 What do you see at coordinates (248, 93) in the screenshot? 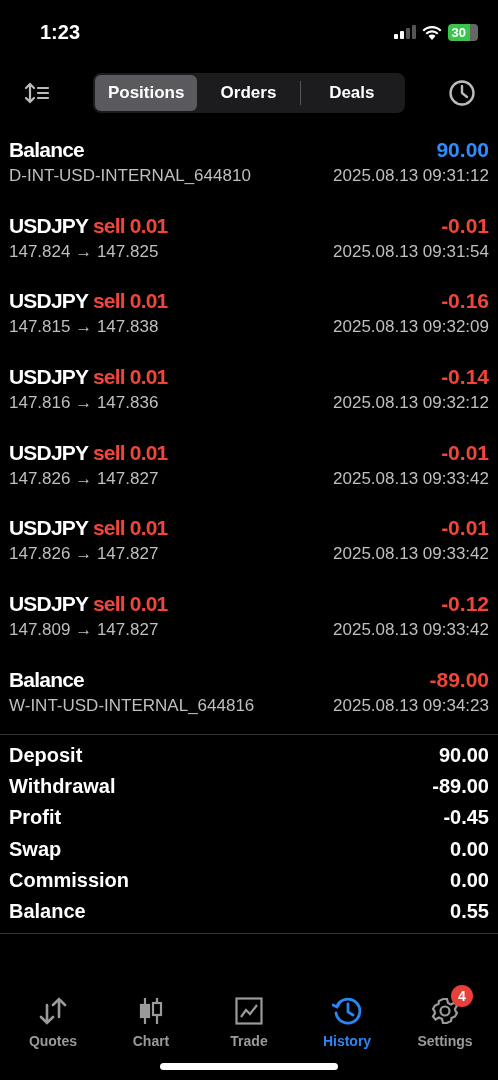
I see `tab: Orders` at bounding box center [248, 93].